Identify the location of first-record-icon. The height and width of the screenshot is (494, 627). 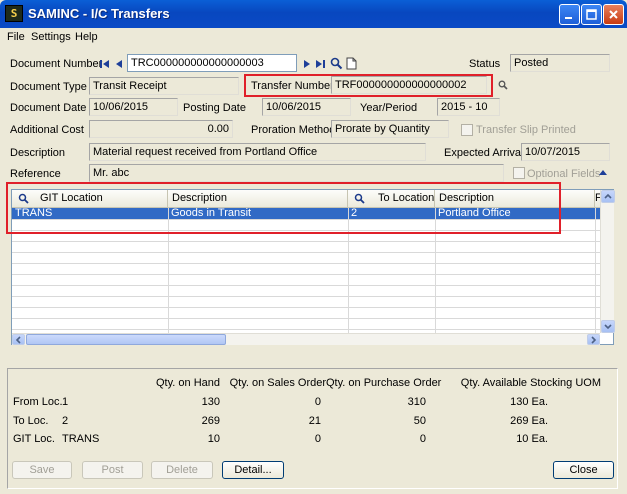
(105, 64).